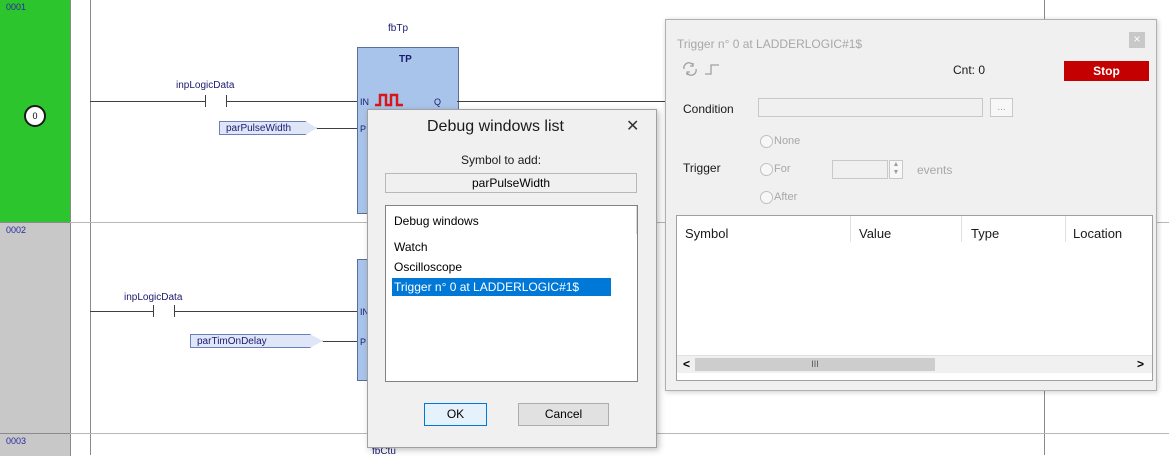  Describe the element at coordinates (766, 197) in the screenshot. I see `radio-after` at that location.